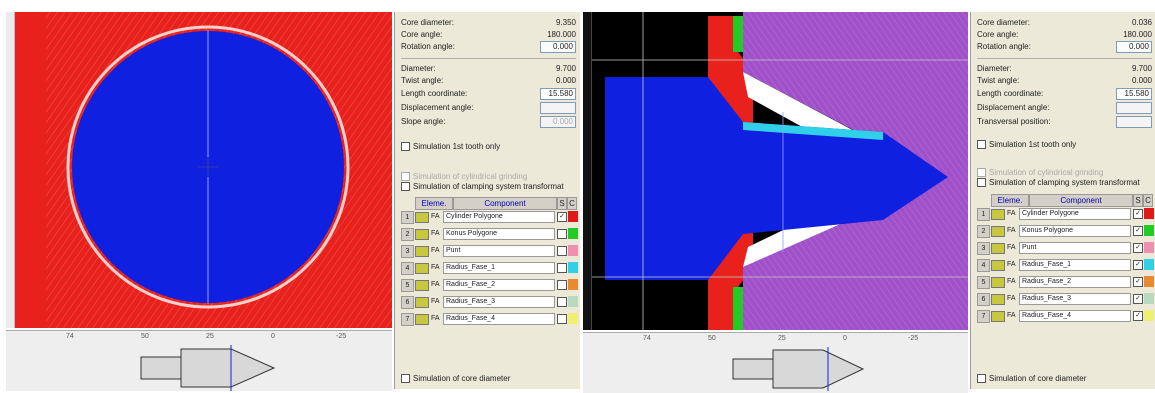  Describe the element at coordinates (407, 319) in the screenshot. I see `row-number: 7` at that location.